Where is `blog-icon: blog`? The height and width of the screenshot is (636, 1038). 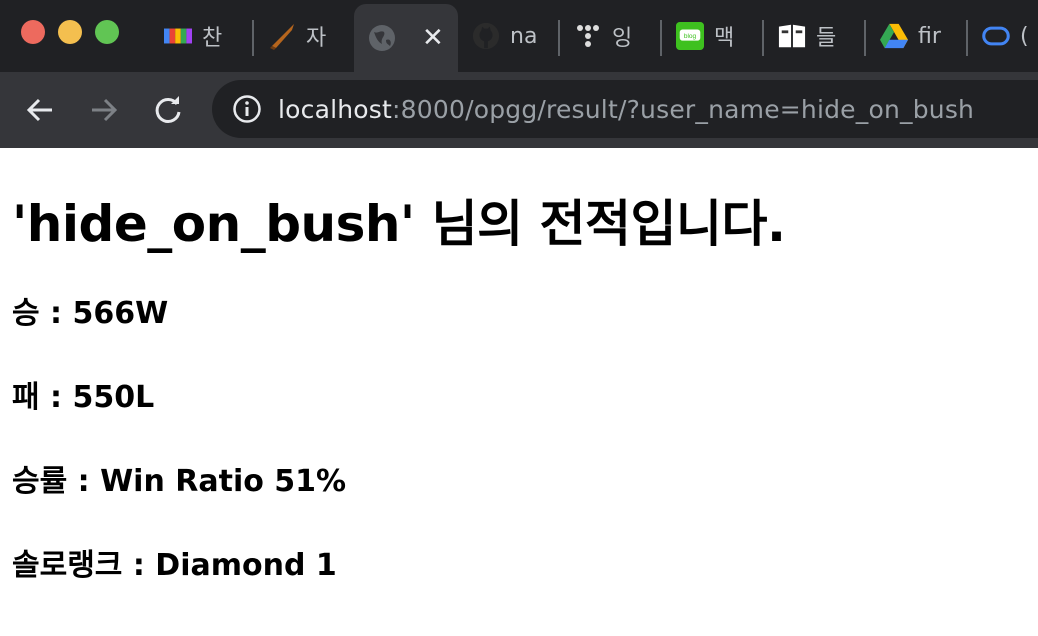 blog-icon: blog is located at coordinates (690, 36).